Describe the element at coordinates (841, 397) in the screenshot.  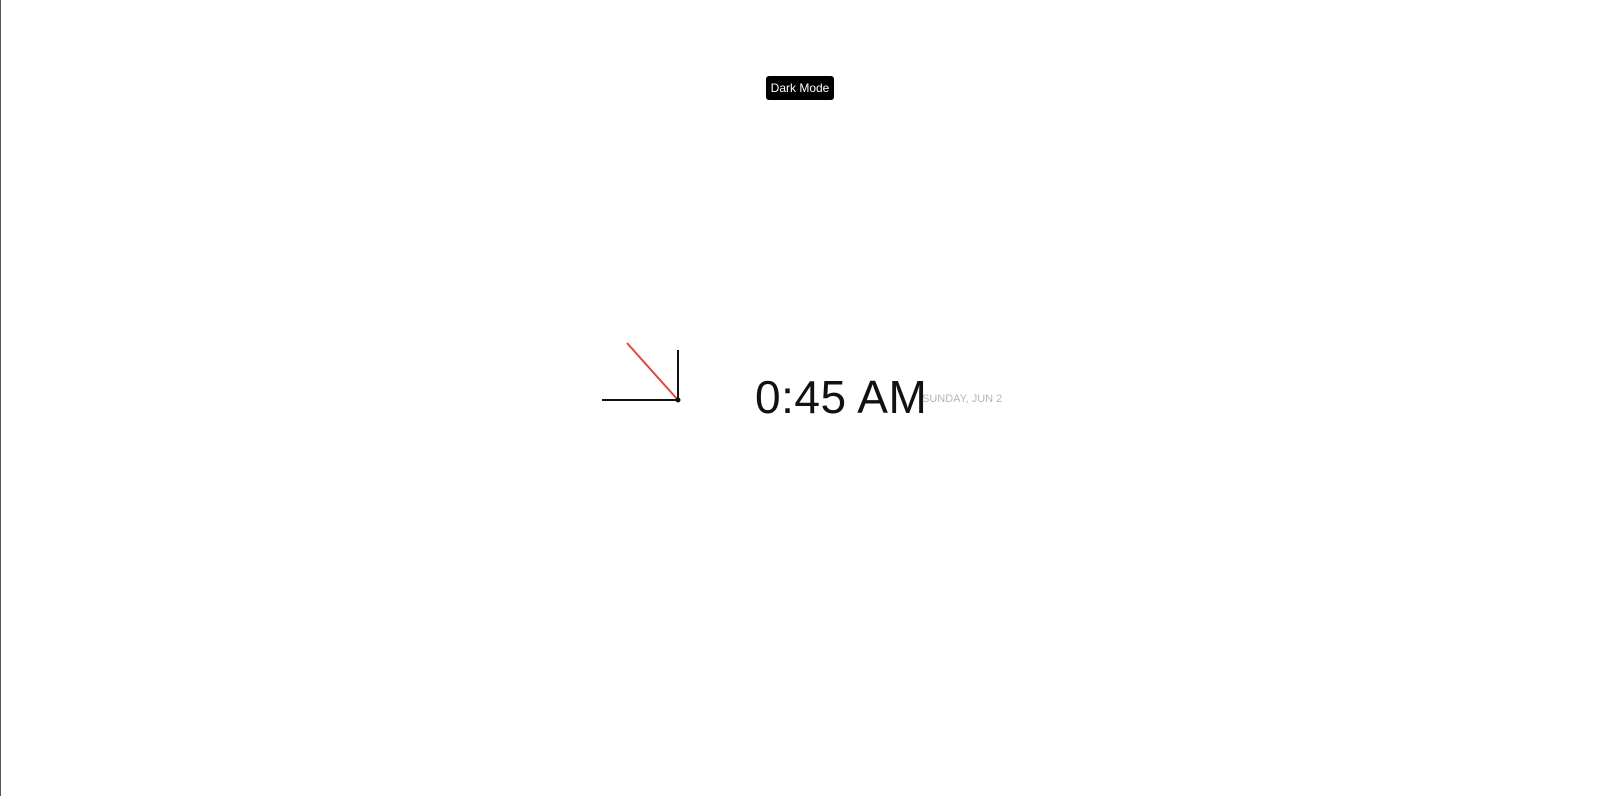
I see `digital-time: 0:45 AM` at that location.